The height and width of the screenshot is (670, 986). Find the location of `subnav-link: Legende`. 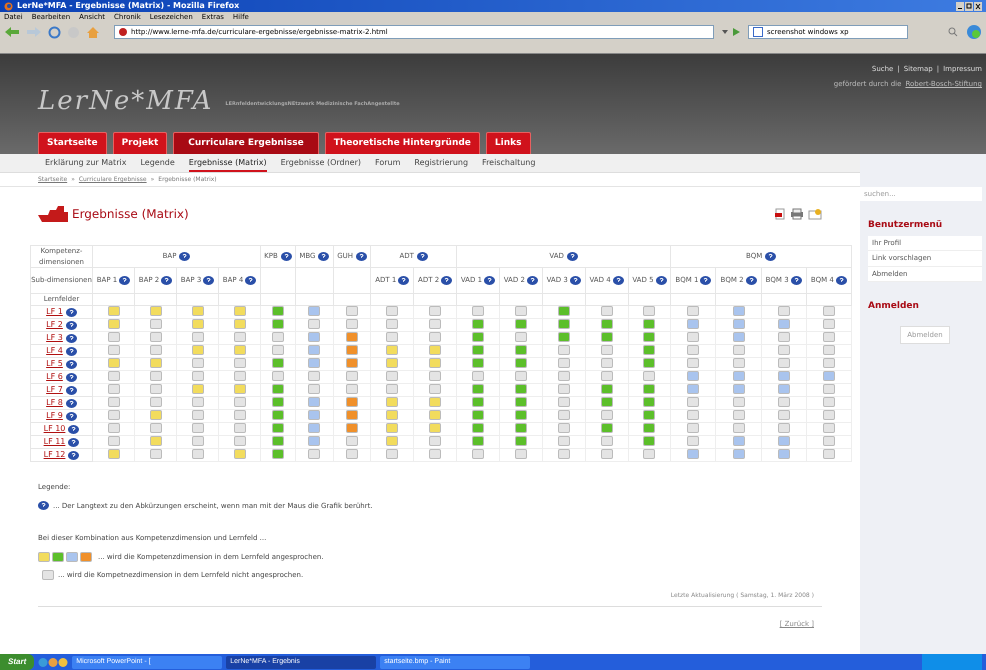

subnav-link: Legende is located at coordinates (157, 163).